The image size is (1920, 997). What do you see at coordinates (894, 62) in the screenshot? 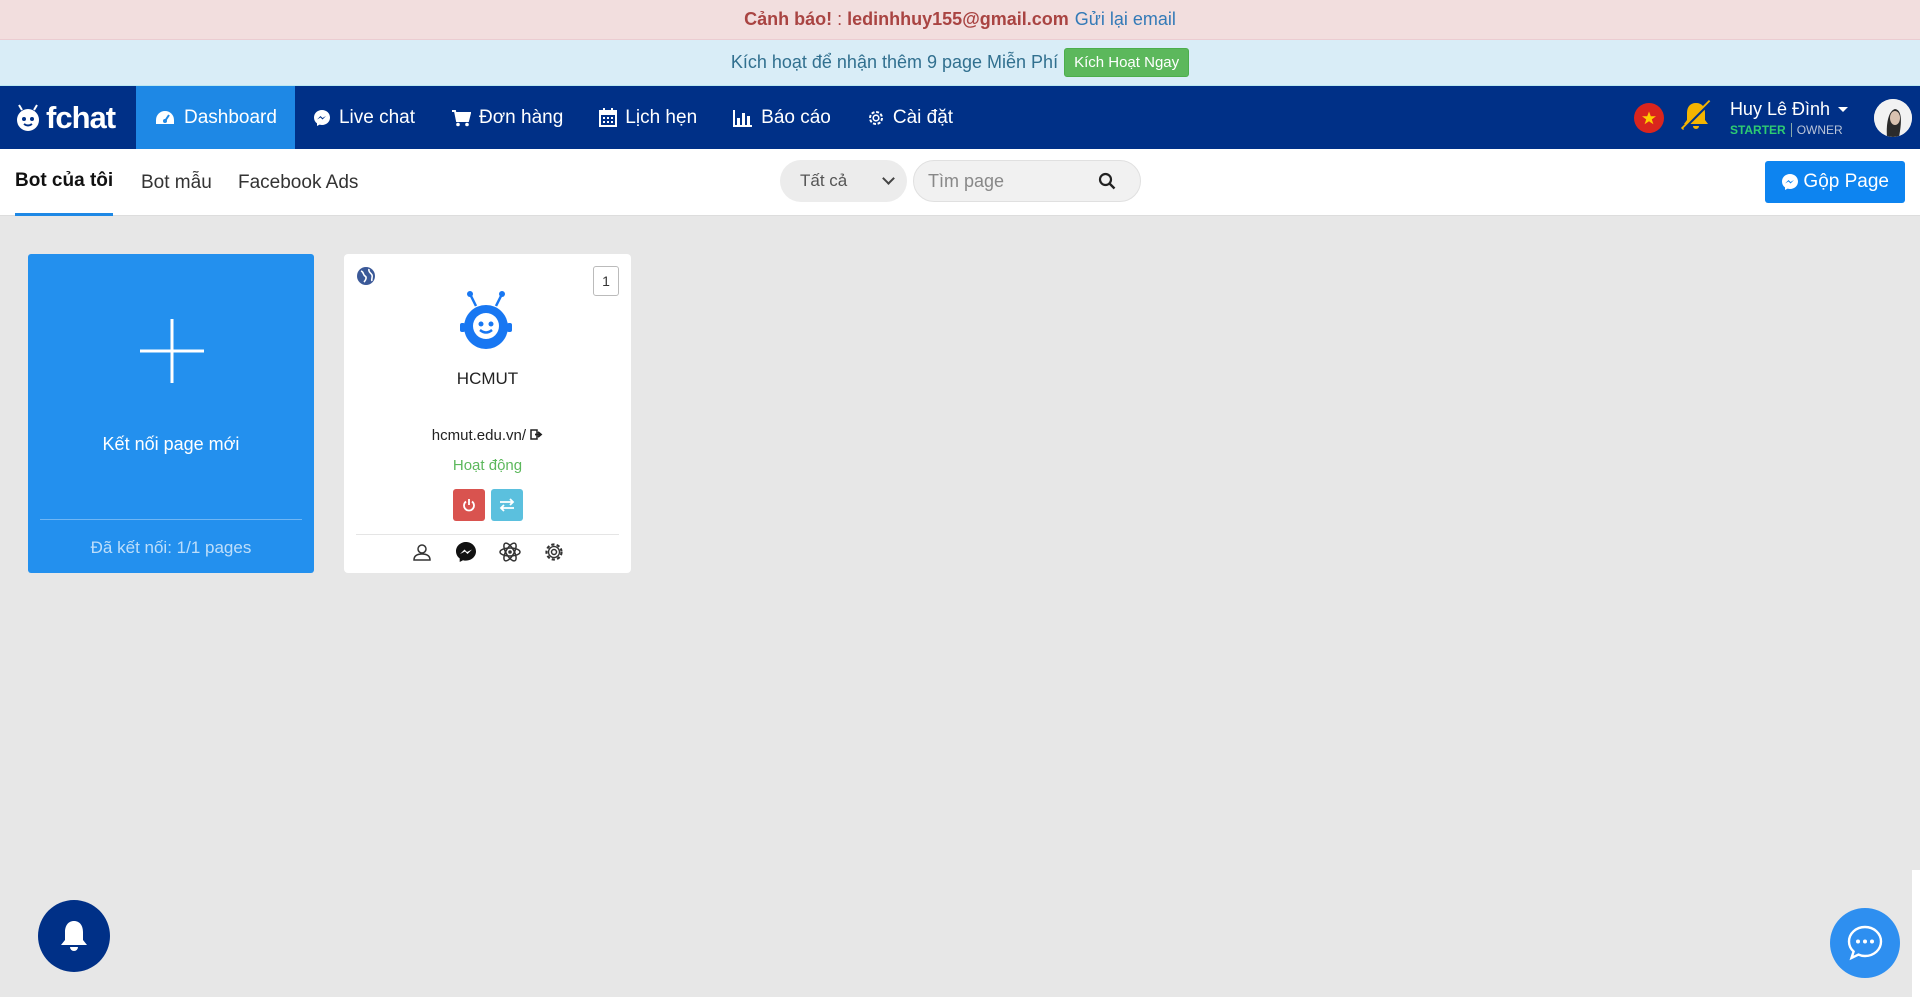
I see `activation-text: Kích hoạt để nhận thêm 9 page Miễn Phí` at bounding box center [894, 62].